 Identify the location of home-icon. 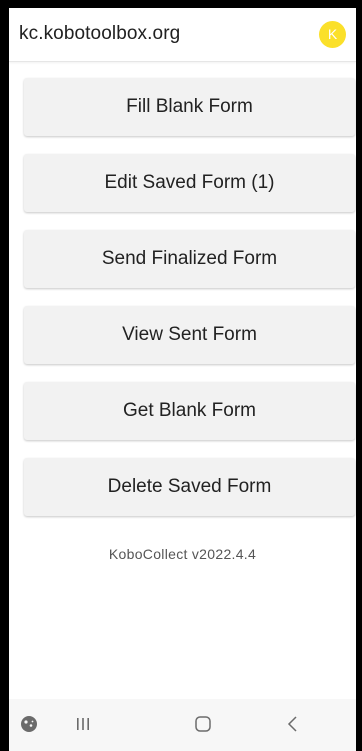
(203, 724).